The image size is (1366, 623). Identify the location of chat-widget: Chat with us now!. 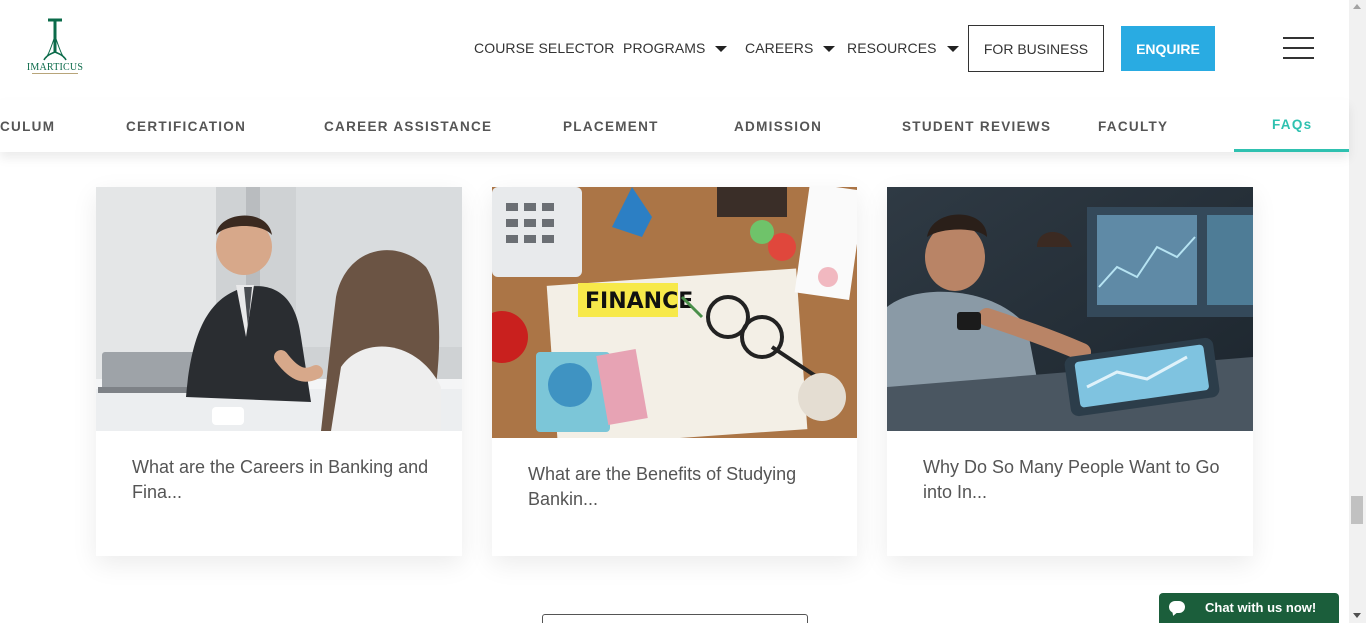
(1249, 608).